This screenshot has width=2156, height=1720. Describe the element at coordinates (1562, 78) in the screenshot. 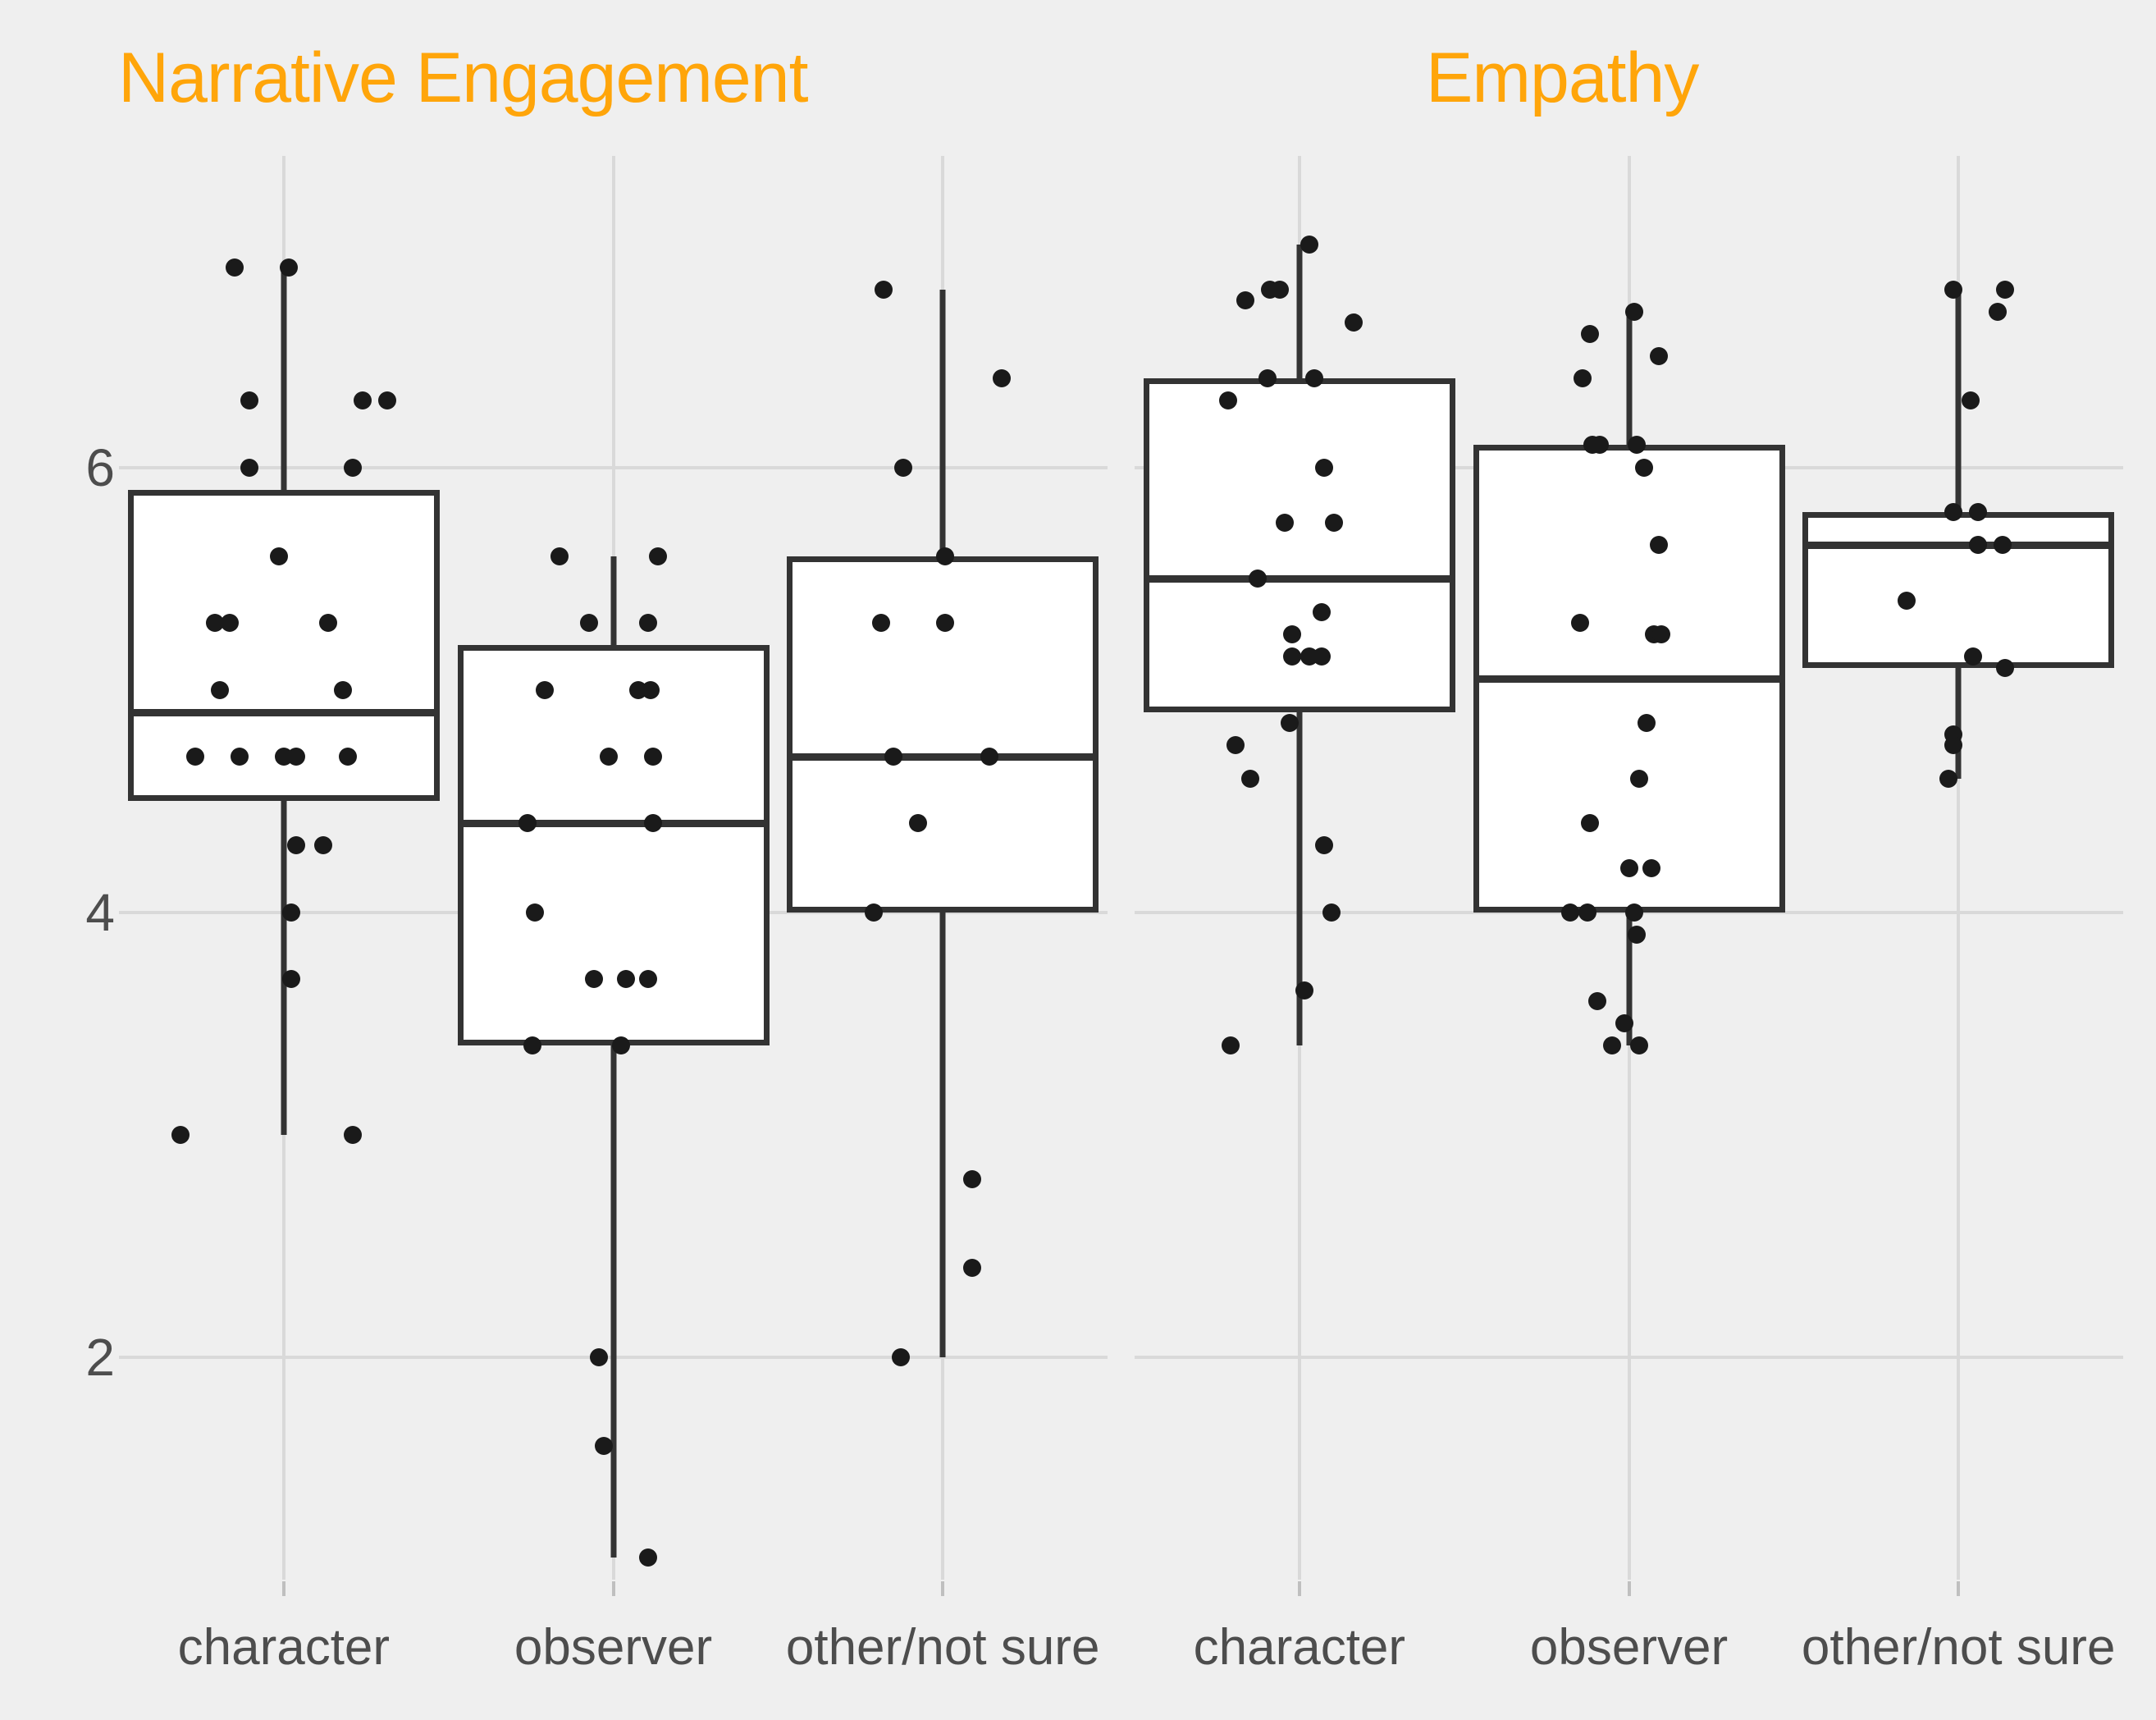

I see `panel-title-empathy: Empathy` at that location.